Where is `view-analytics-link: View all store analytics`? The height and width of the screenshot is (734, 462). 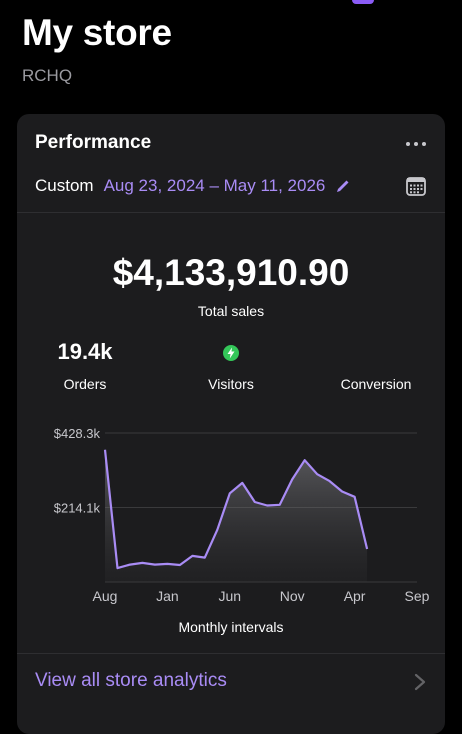
view-analytics-link: View all store analytics is located at coordinates (131, 681).